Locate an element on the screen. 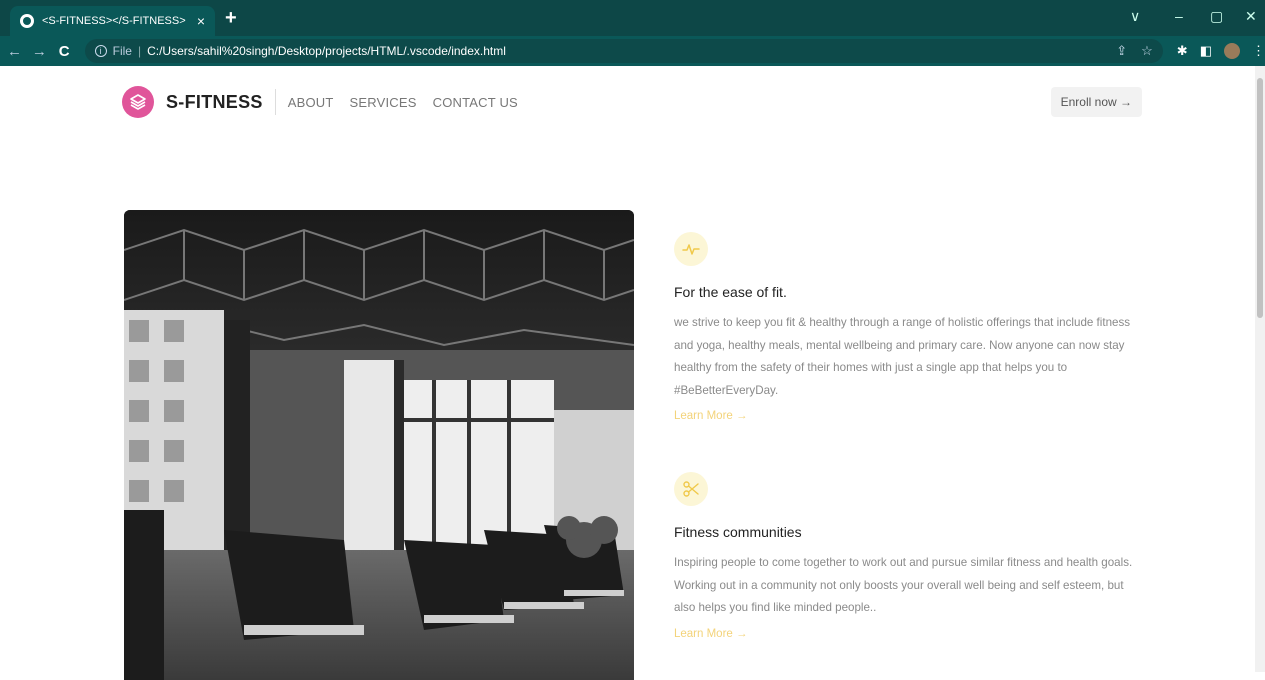  maximize-button: ▢ is located at coordinates (1216, 16).